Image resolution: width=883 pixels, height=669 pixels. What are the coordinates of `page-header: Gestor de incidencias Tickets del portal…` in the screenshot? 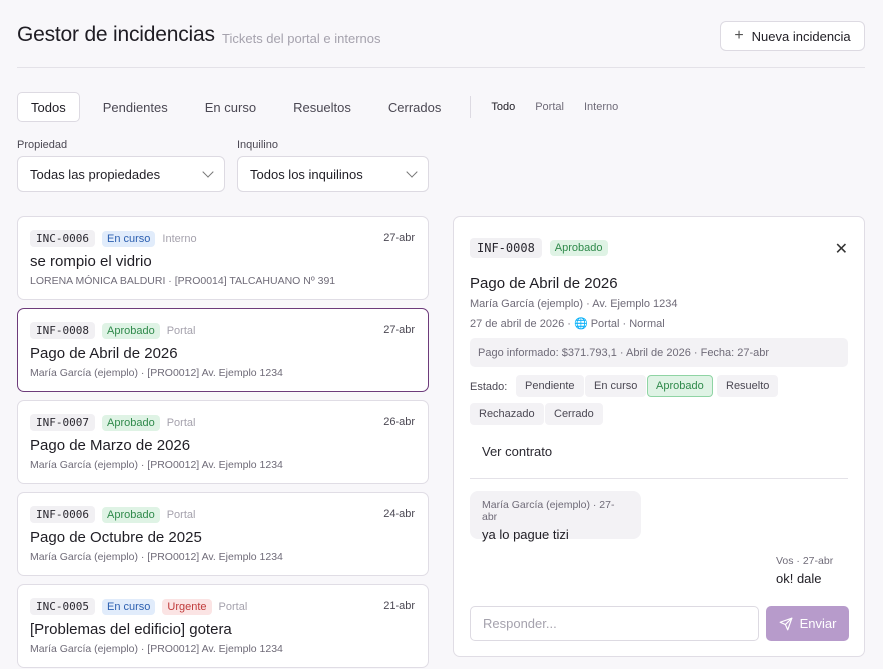 It's located at (441, 36).